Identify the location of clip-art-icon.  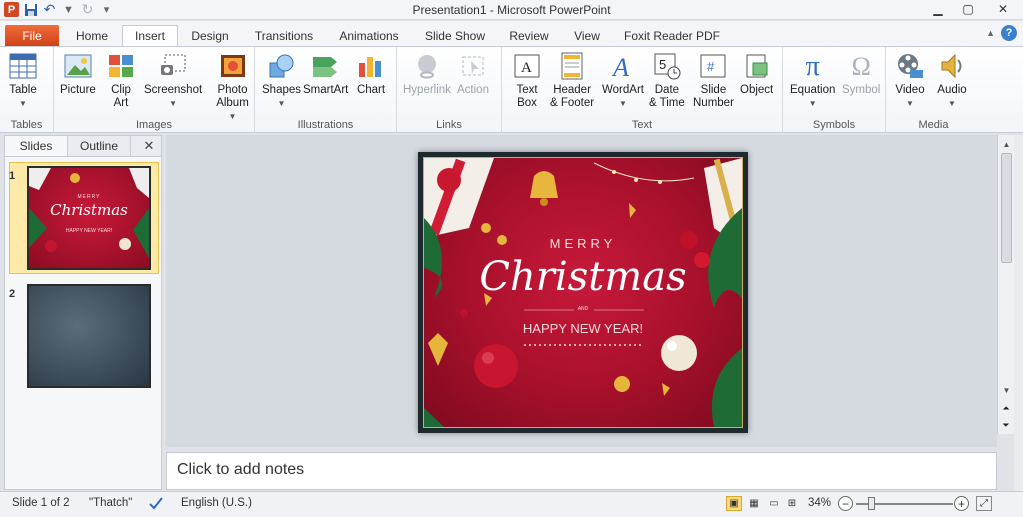
(121, 66).